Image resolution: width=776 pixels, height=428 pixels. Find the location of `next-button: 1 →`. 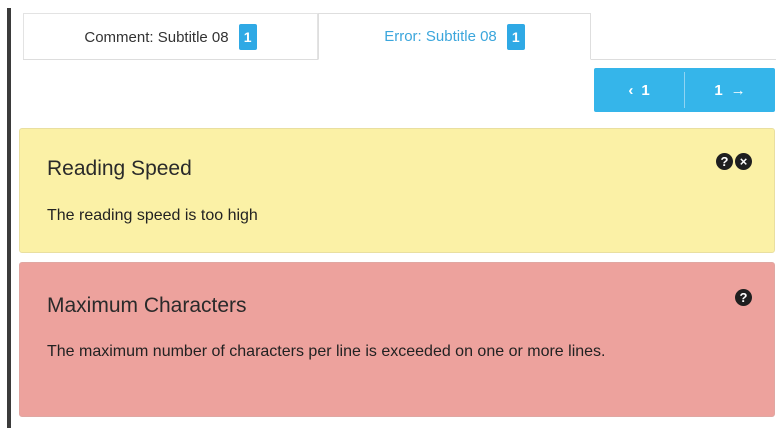

next-button: 1 → is located at coordinates (730, 90).